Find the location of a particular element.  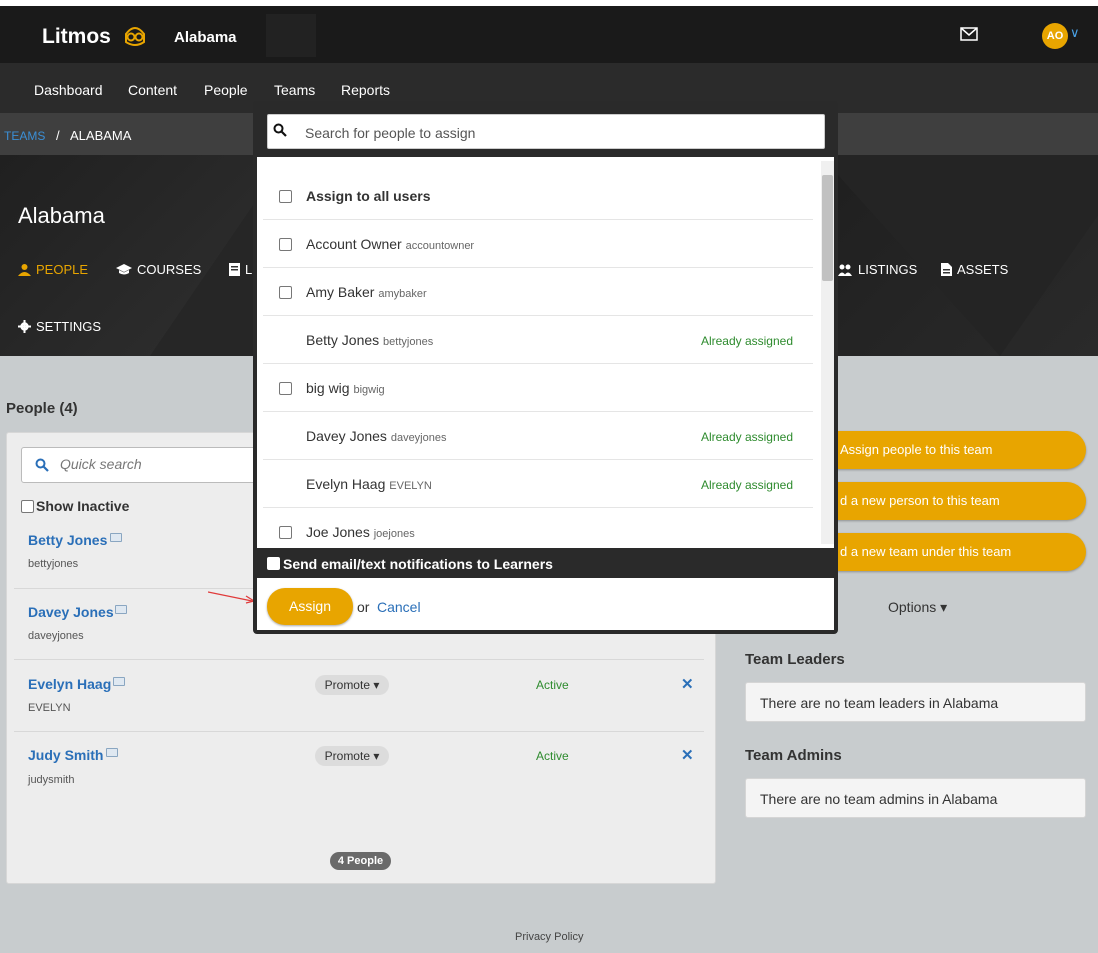

show-inactive-checkbox is located at coordinates (27, 506).